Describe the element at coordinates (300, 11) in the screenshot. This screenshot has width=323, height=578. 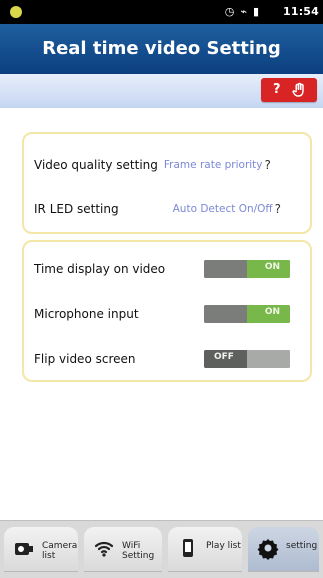
I see `status-time: 11:54` at that location.